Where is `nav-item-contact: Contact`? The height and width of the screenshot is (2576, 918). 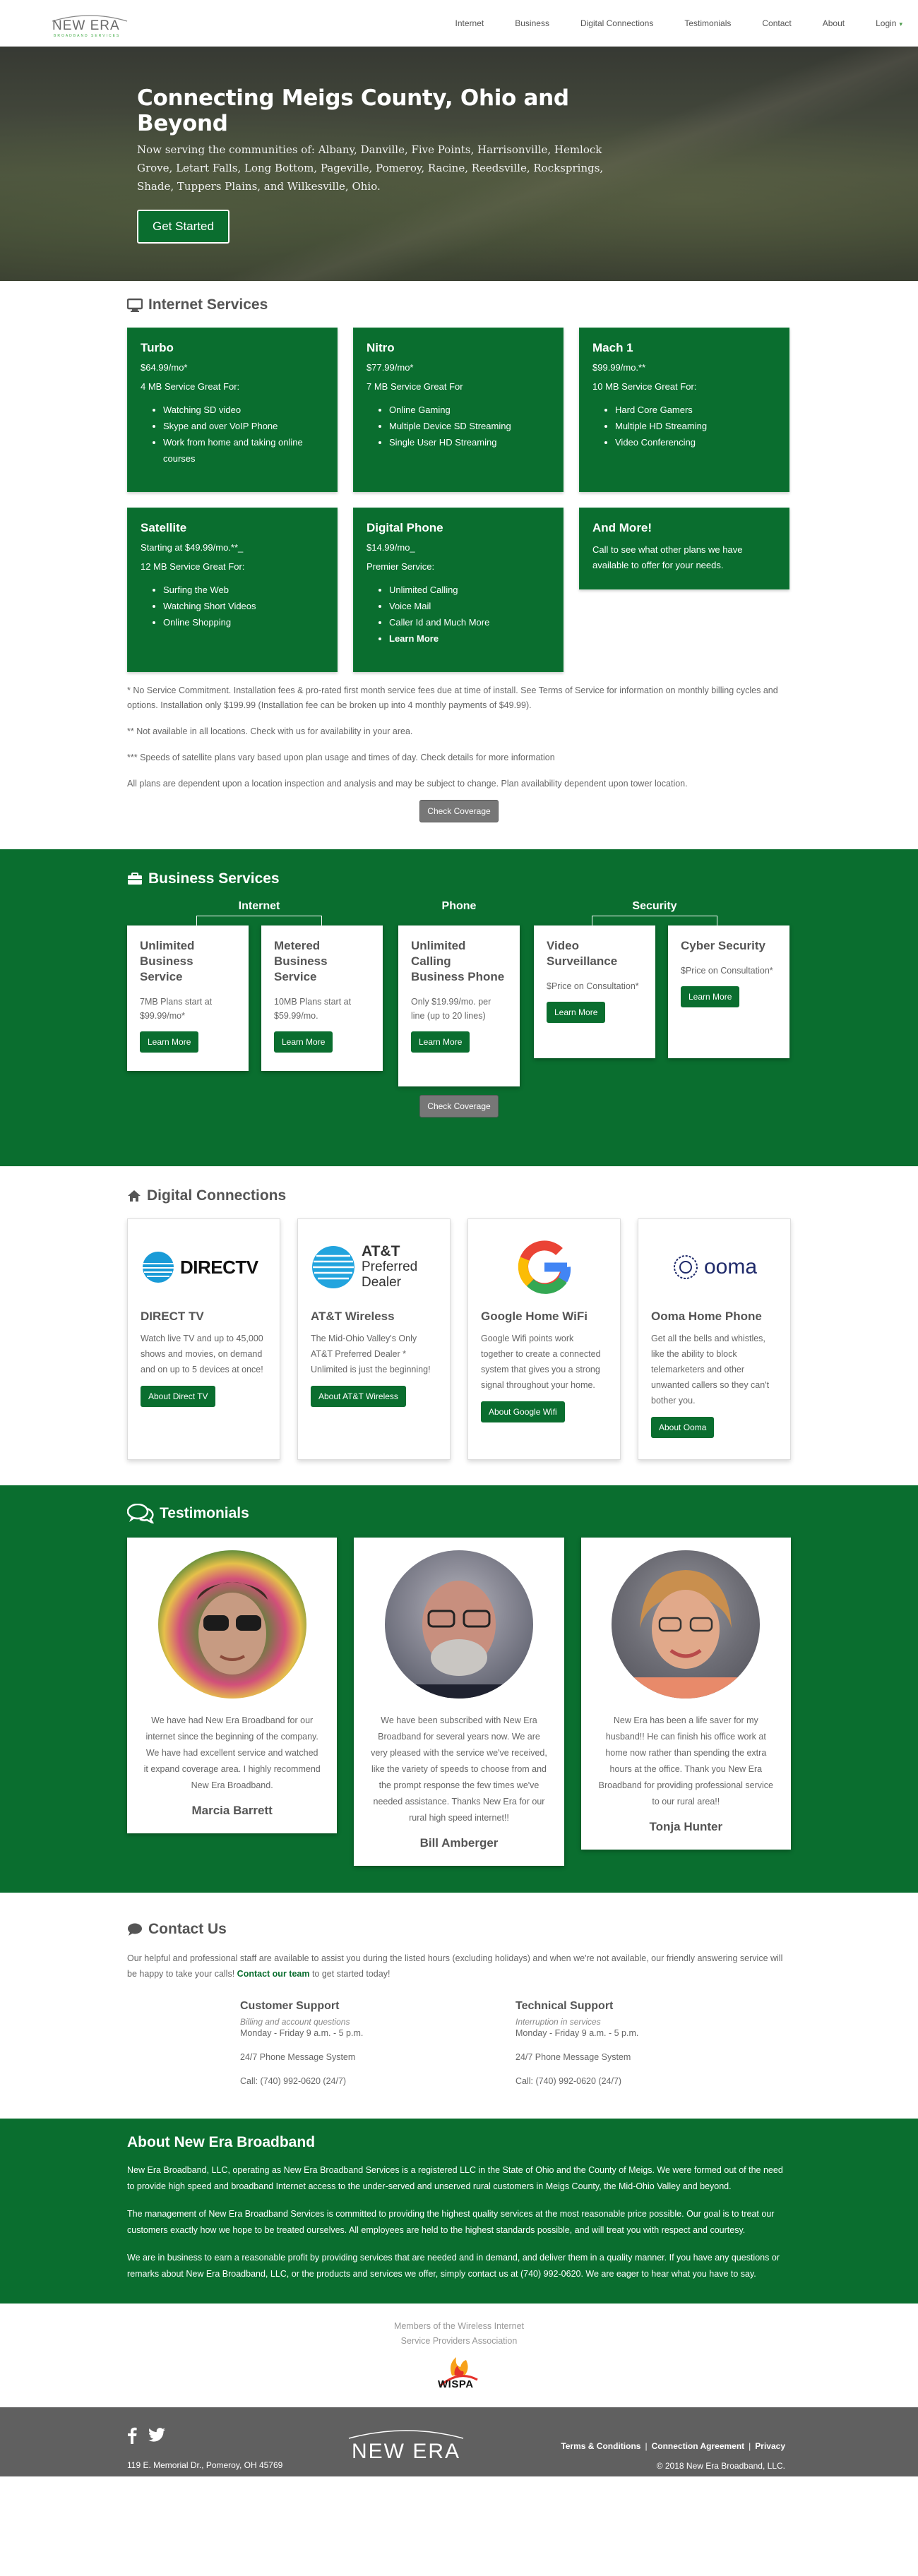 nav-item-contact: Contact is located at coordinates (776, 23).